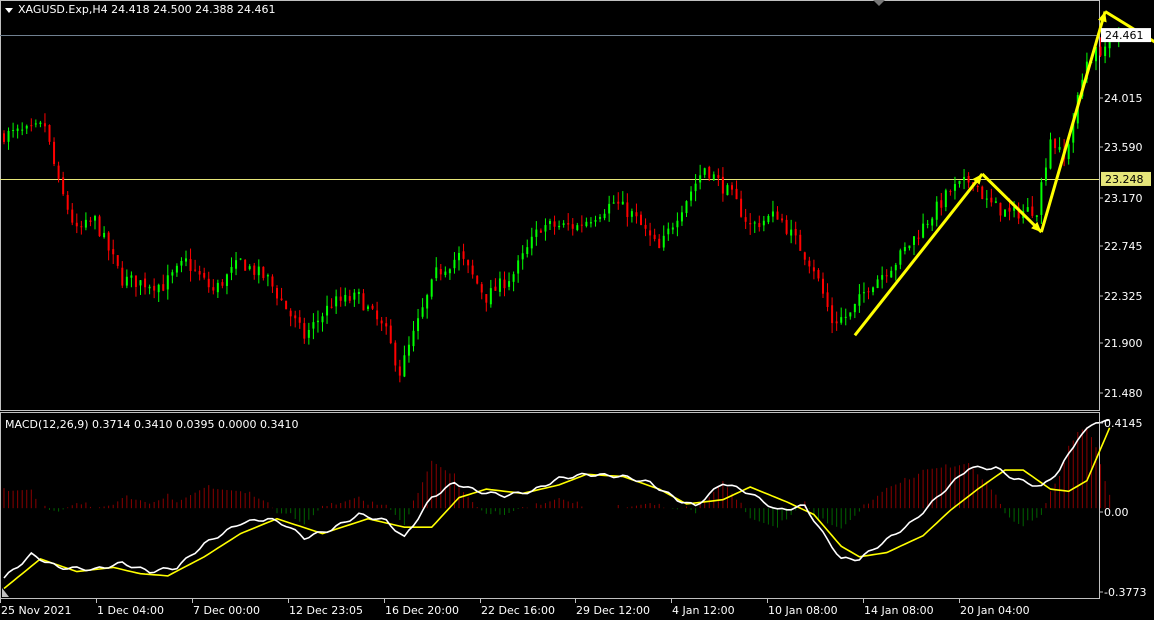 Image resolution: width=1154 pixels, height=620 pixels. Describe the element at coordinates (879, 3) in the screenshot. I see `chart-shift-marker-icon` at that location.